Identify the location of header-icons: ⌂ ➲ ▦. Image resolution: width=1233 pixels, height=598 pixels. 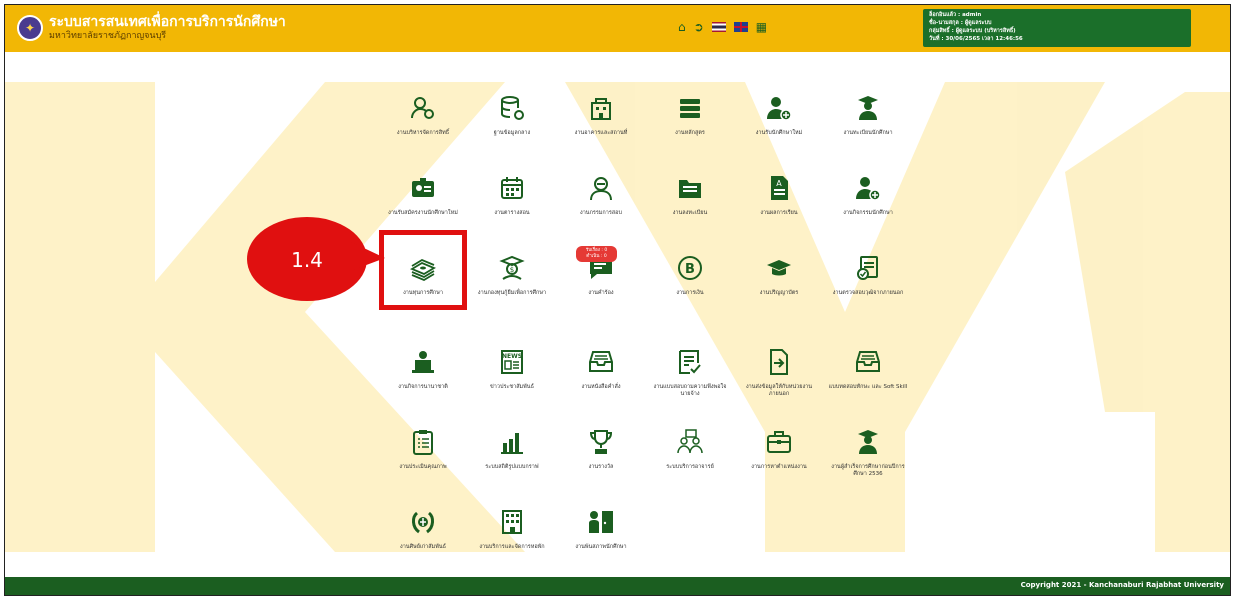
(722, 27).